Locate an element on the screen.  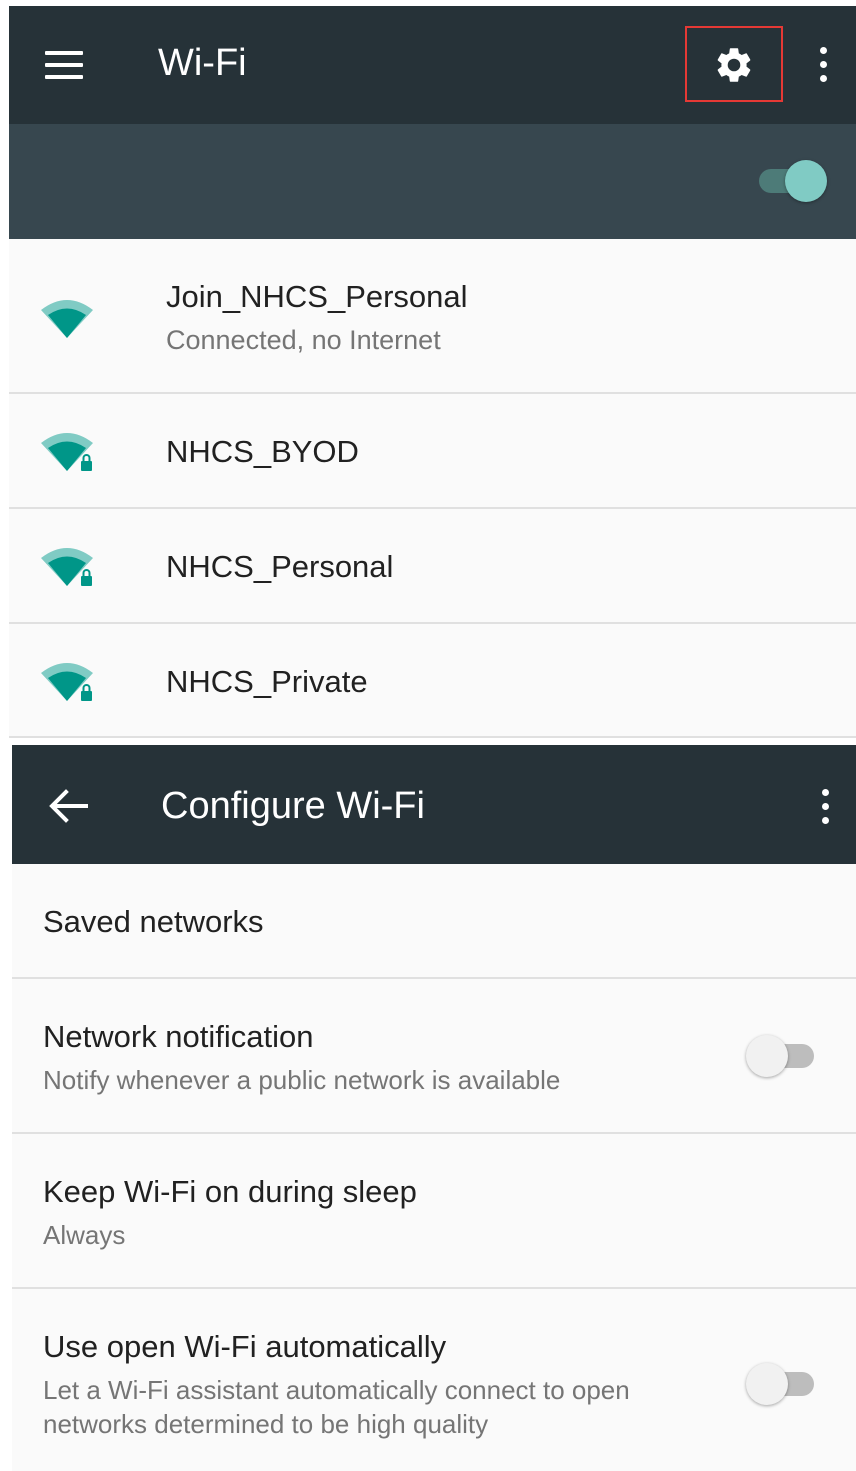
wifi-signal-icon is located at coordinates (67, 319).